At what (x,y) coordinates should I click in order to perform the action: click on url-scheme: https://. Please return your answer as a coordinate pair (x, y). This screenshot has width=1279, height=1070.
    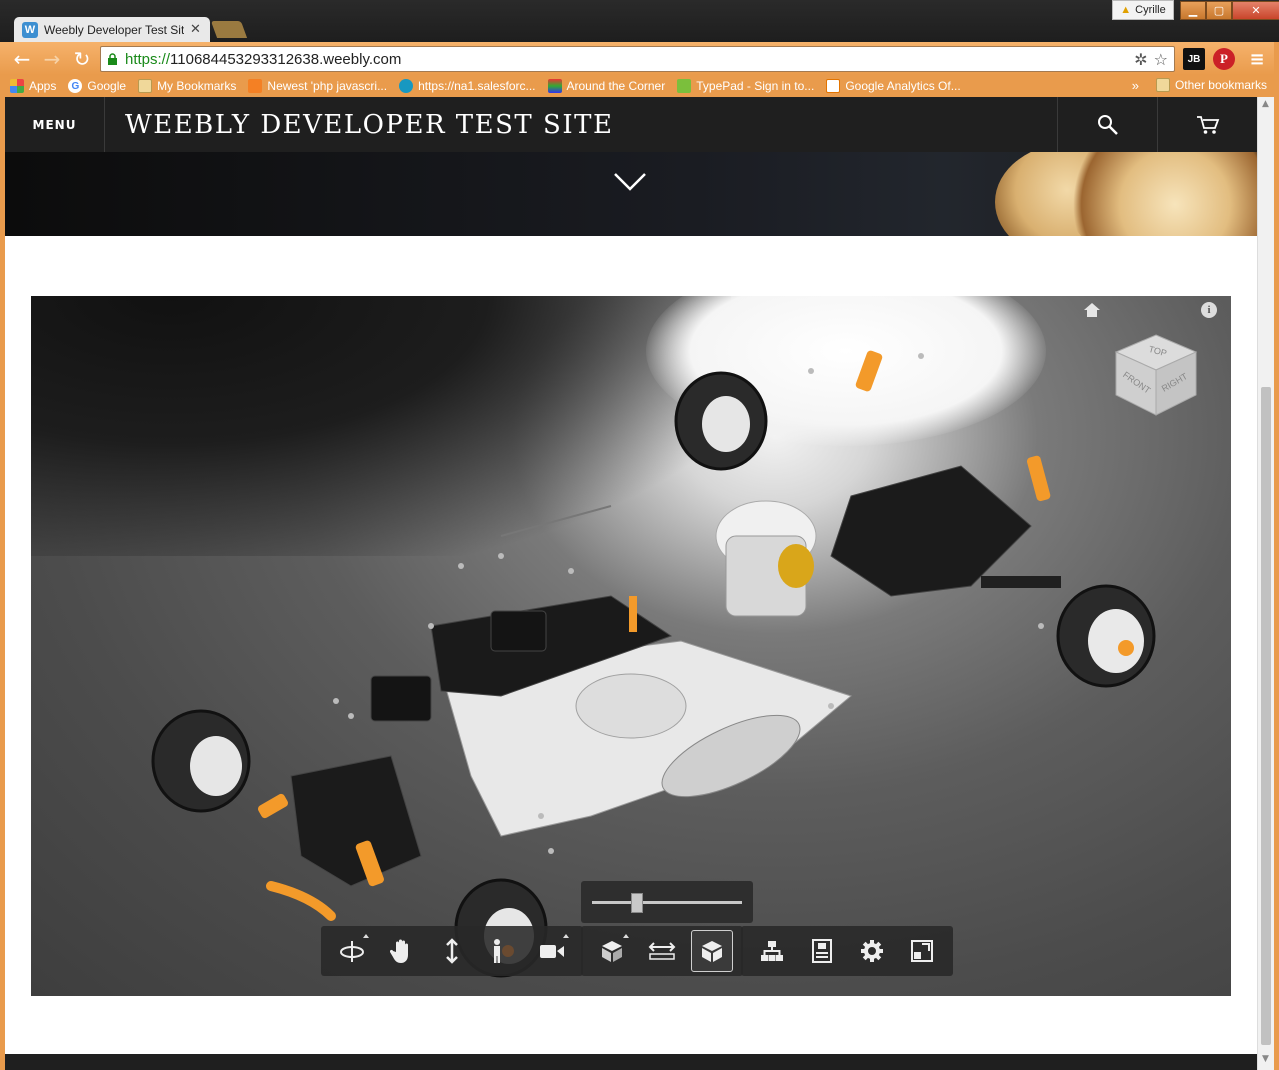
    Looking at the image, I should click on (148, 59).